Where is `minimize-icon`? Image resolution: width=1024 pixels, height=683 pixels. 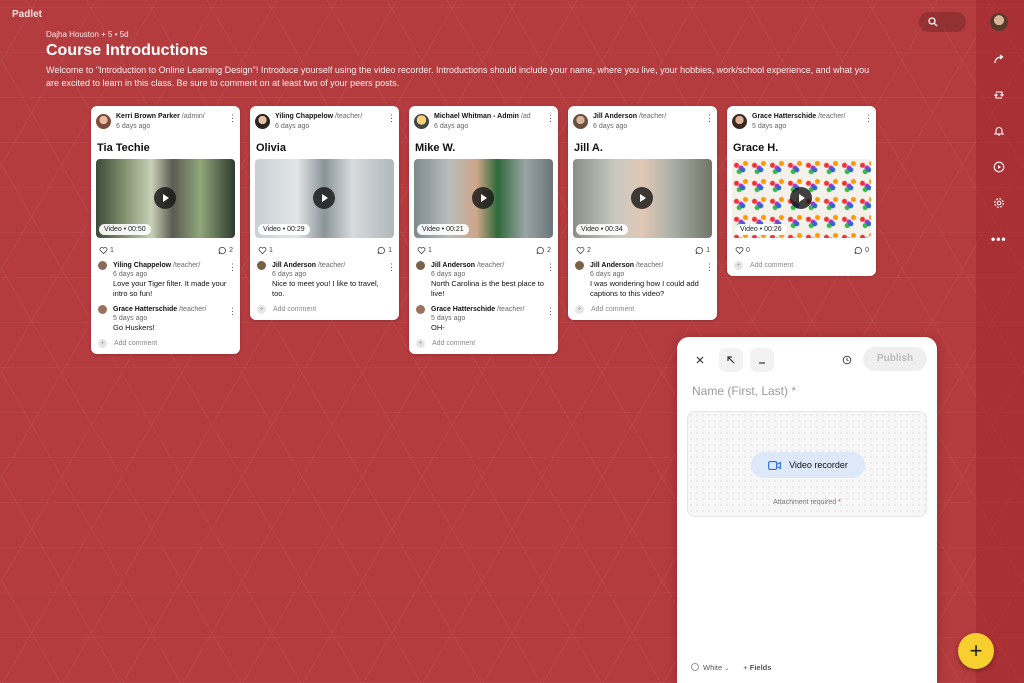 minimize-icon is located at coordinates (762, 363).